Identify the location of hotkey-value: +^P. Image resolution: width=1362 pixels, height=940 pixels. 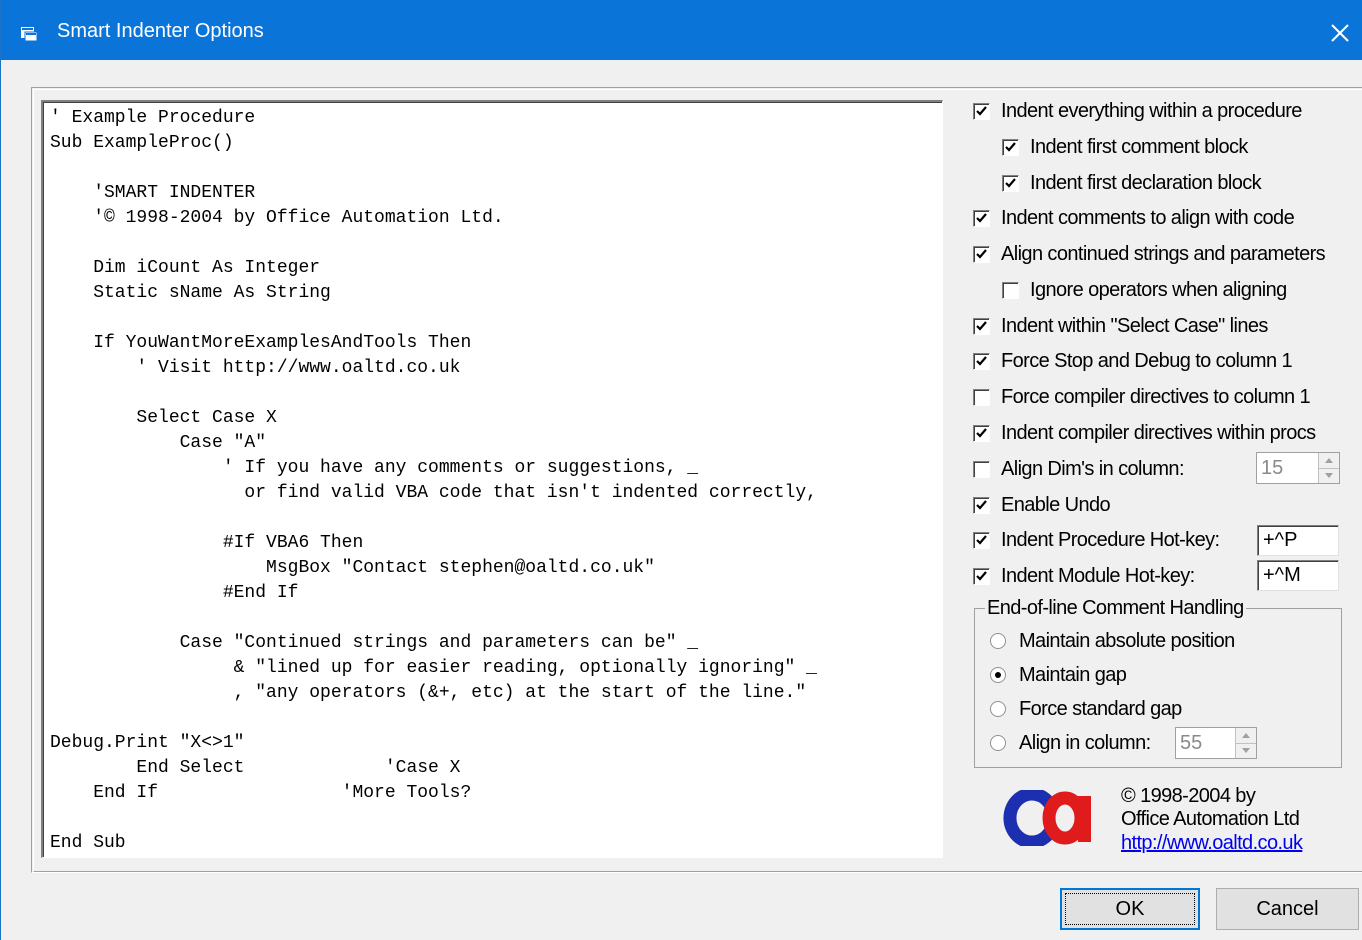
(1280, 540).